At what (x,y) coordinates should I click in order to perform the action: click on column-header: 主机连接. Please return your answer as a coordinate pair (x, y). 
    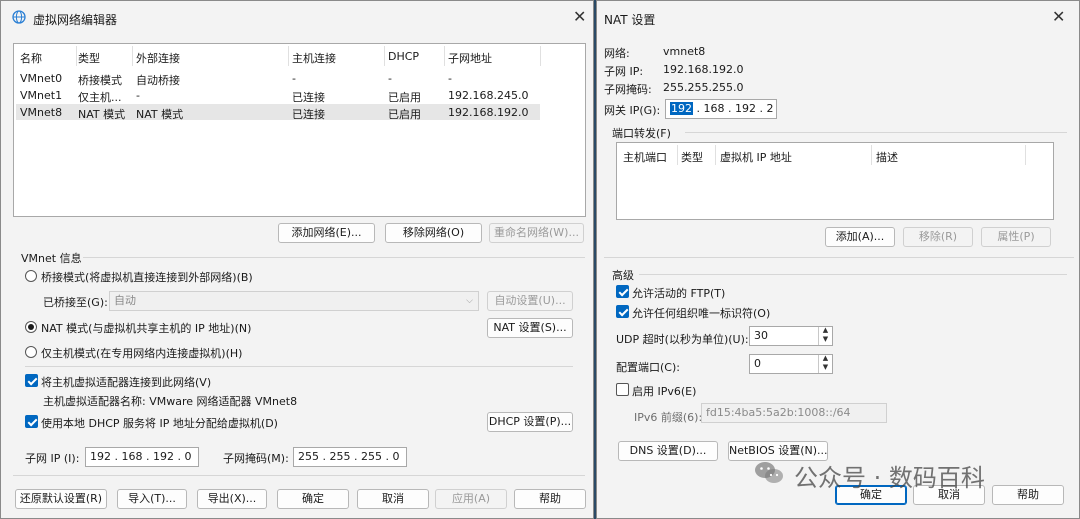
    Looking at the image, I should click on (314, 58).